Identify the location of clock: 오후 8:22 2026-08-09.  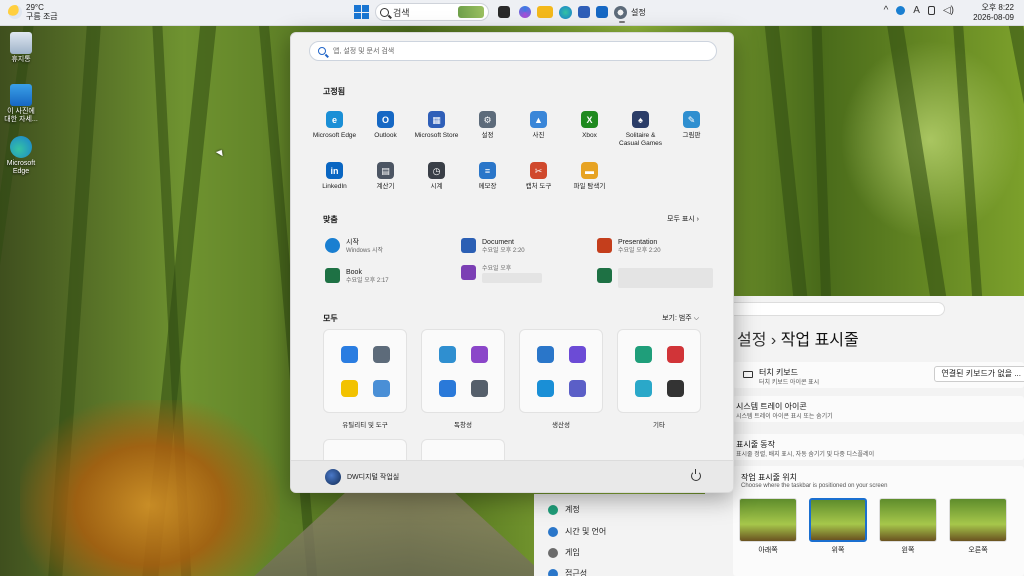
(993, 13).